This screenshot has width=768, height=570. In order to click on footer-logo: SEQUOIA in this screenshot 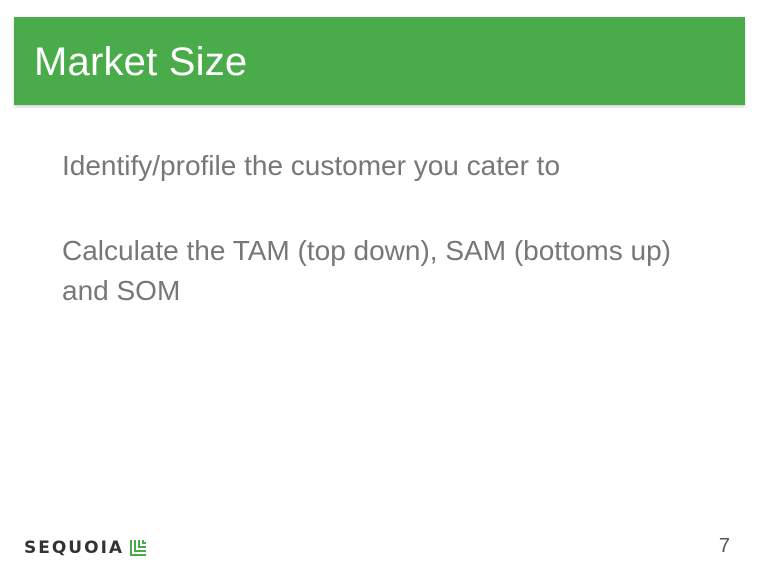, I will do `click(85, 548)`.